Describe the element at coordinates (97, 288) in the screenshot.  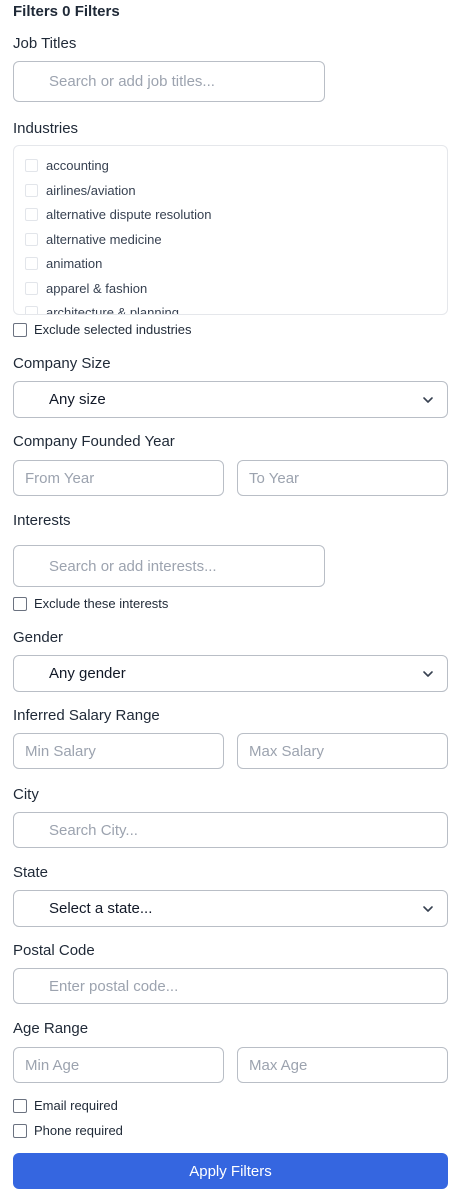
I see `industry-label: apparel & fashion` at that location.